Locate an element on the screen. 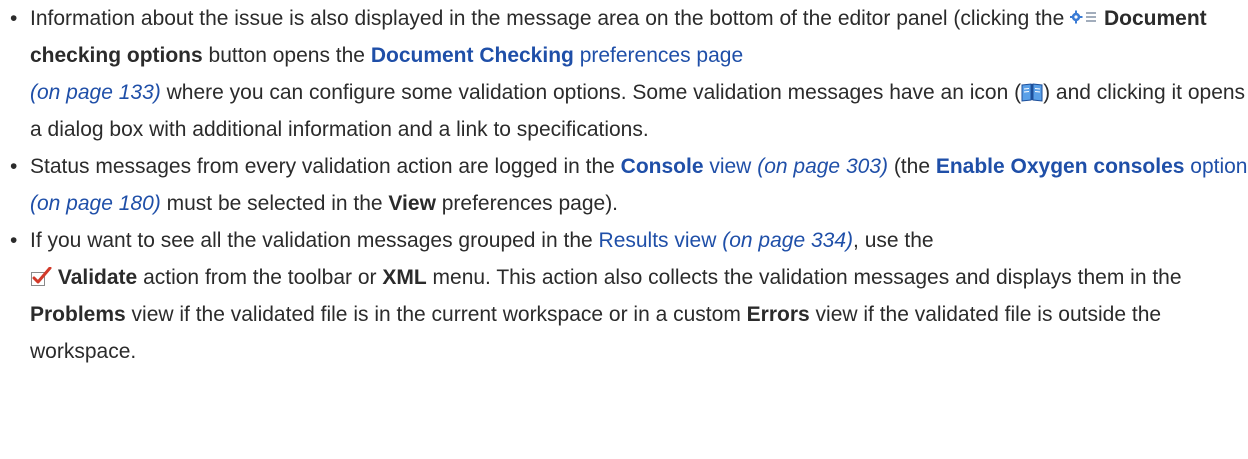 This screenshot has width=1248, height=459. item2-text-2: (the is located at coordinates (911, 166).